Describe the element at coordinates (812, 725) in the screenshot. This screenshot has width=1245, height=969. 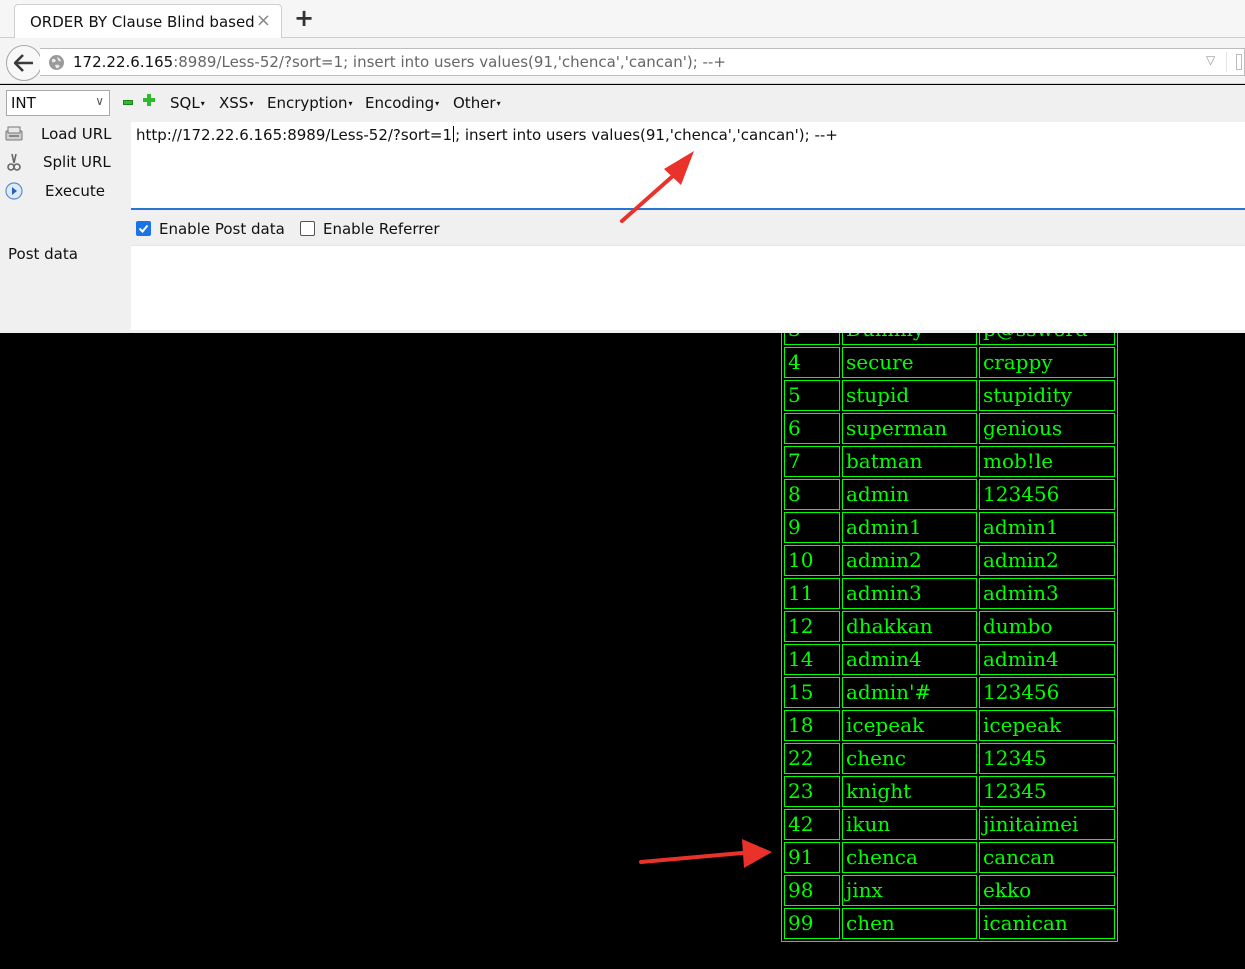
I see `id-cell: 18` at that location.